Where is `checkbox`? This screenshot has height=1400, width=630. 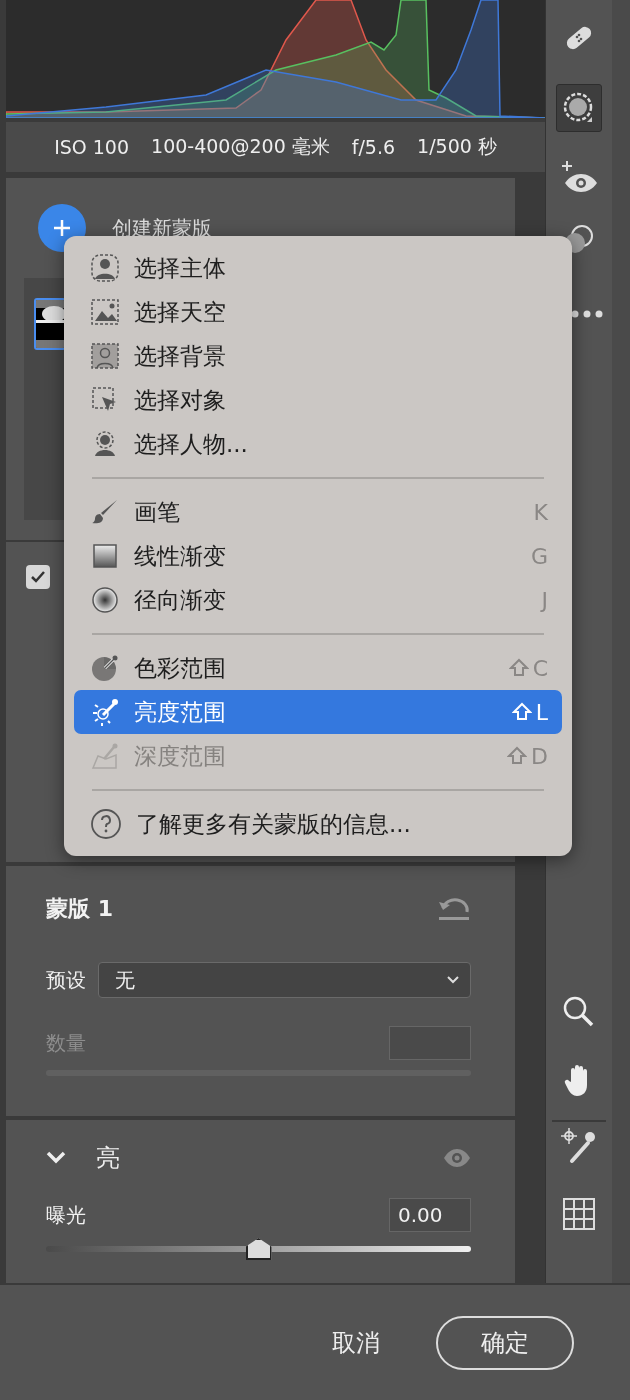
checkbox is located at coordinates (38, 577).